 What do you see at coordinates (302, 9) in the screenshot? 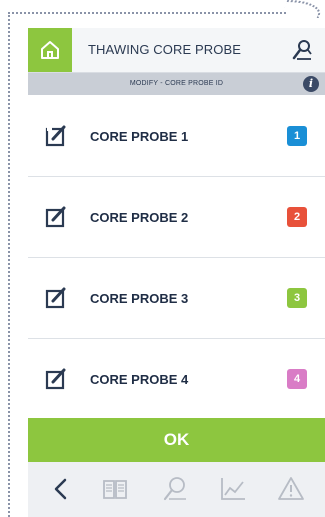
I see `dotted-frame-corner` at bounding box center [302, 9].